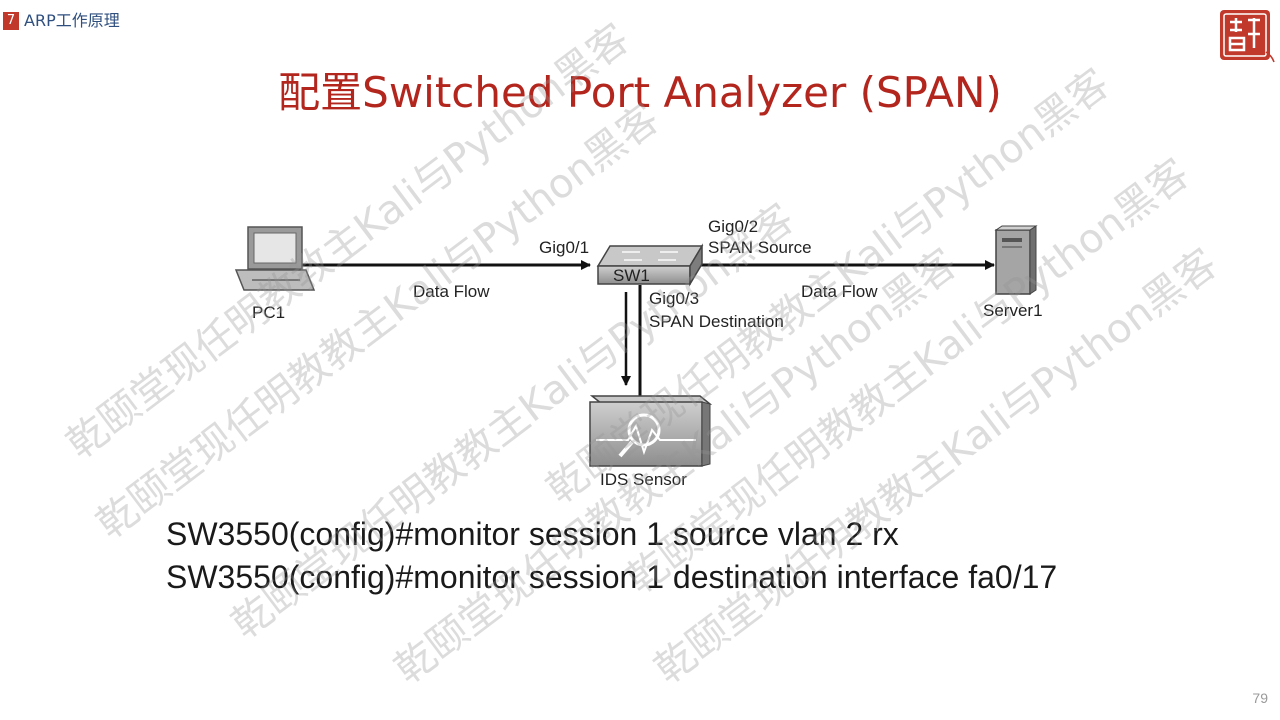 The height and width of the screenshot is (720, 1280). I want to click on span-destination-label: SPAN Destination, so click(716, 321).